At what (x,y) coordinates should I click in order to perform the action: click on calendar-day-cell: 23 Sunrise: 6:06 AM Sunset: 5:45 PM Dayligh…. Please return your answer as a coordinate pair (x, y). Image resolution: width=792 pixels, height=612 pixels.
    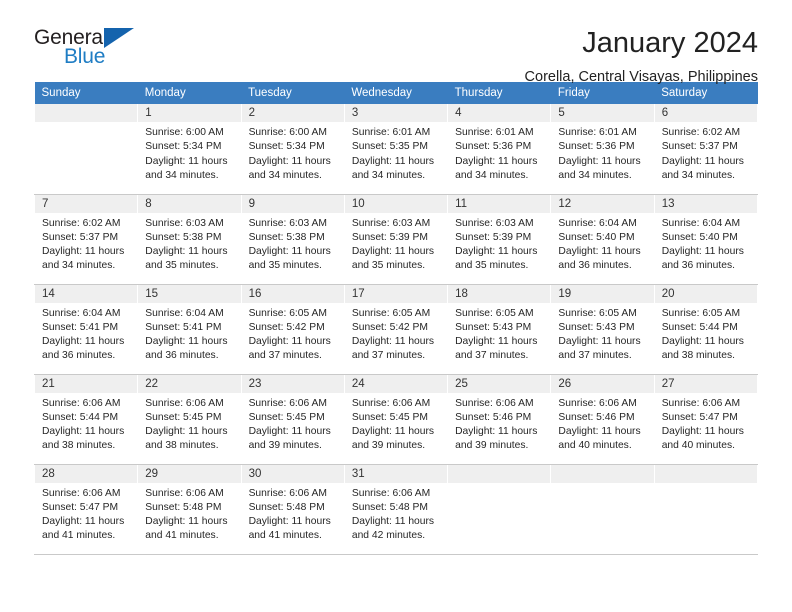
    Looking at the image, I should click on (292, 419).